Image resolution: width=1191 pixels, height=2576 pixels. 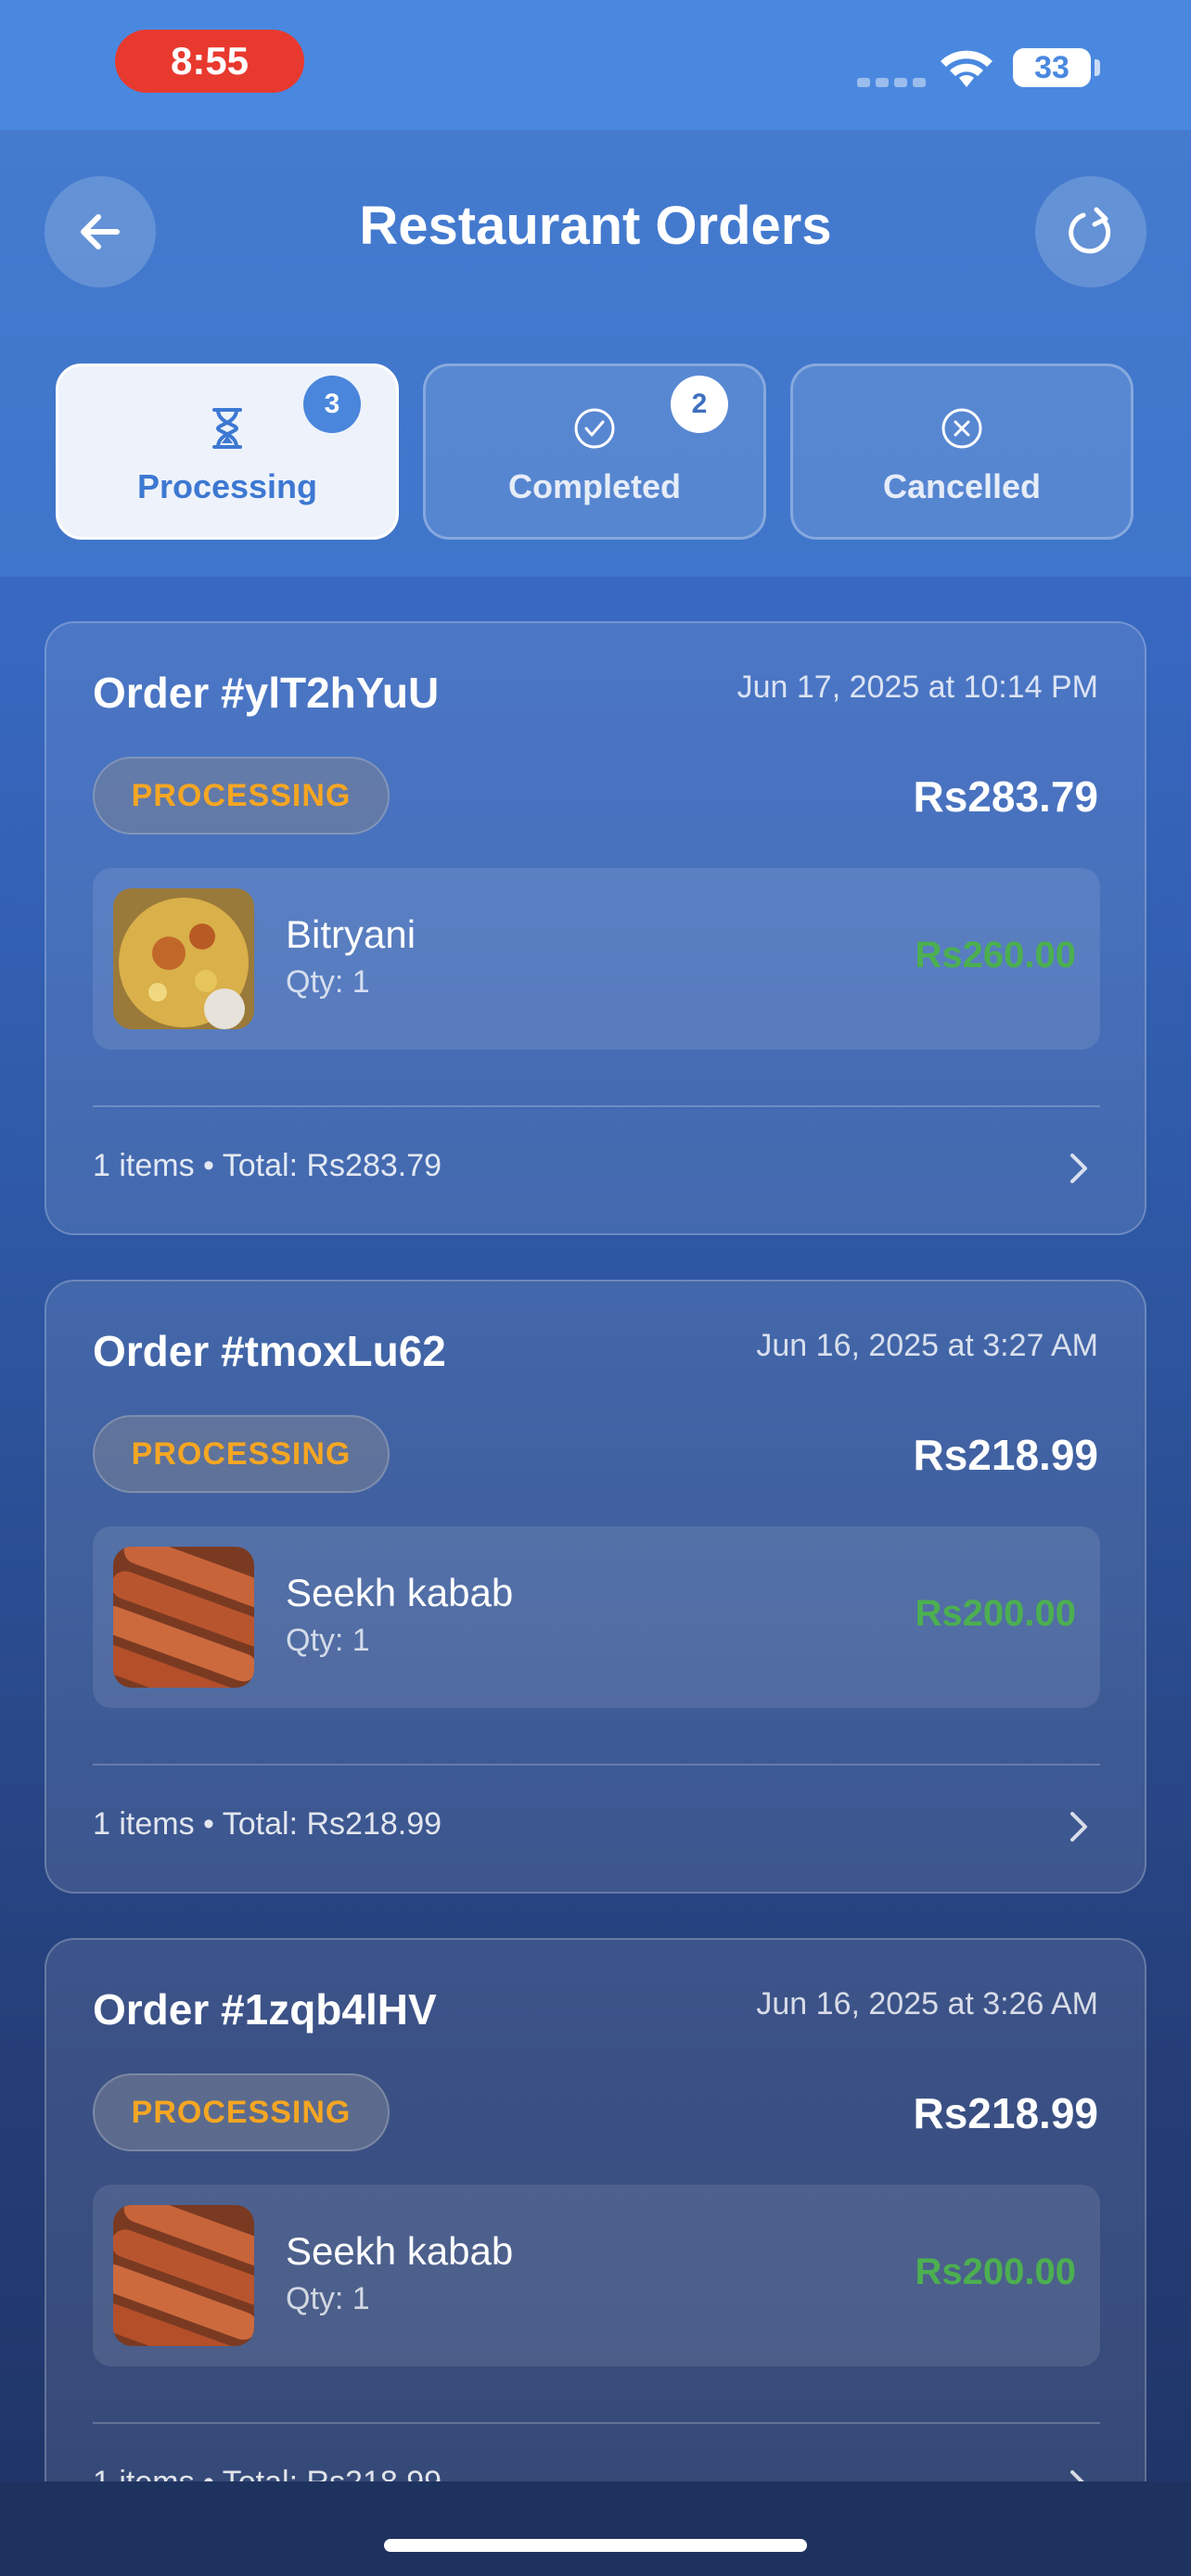 What do you see at coordinates (267, 1824) in the screenshot?
I see `order-summary: 1 items • Total: Rs218.99` at bounding box center [267, 1824].